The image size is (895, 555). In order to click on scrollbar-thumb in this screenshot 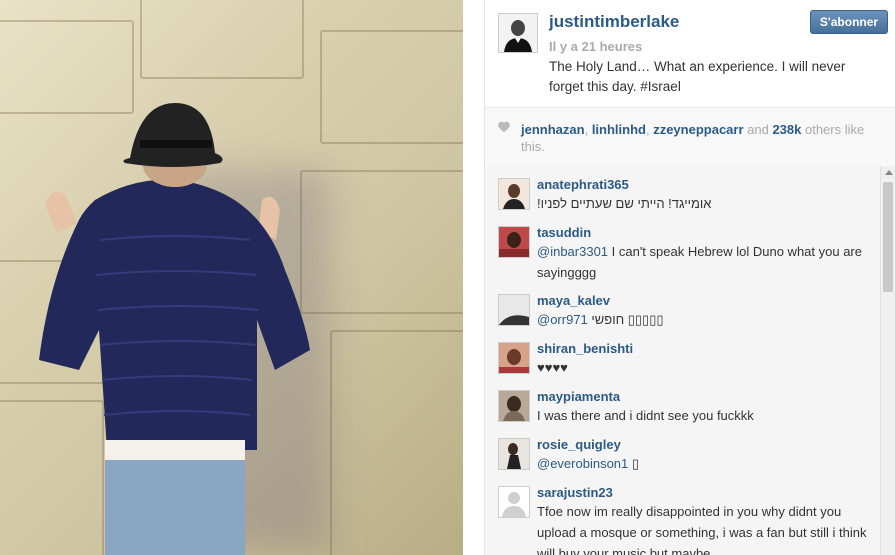, I will do `click(888, 237)`.